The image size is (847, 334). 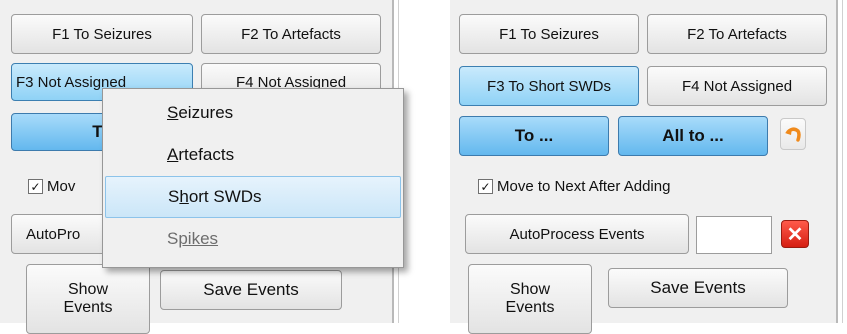 What do you see at coordinates (198, 238) in the screenshot?
I see `menu-item-spikes-label: pikes` at bounding box center [198, 238].